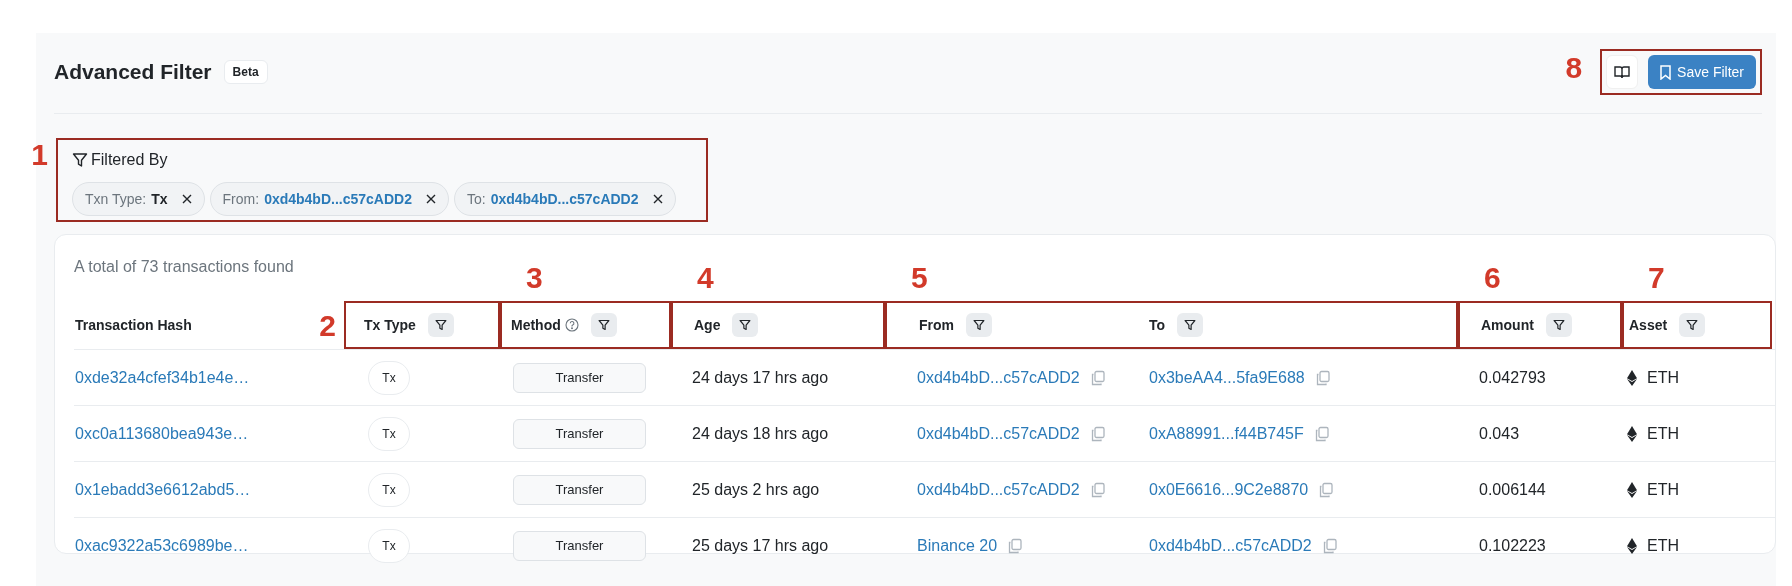 The width and height of the screenshot is (1792, 586). I want to click on amount-text: 0.042793, so click(1512, 377).